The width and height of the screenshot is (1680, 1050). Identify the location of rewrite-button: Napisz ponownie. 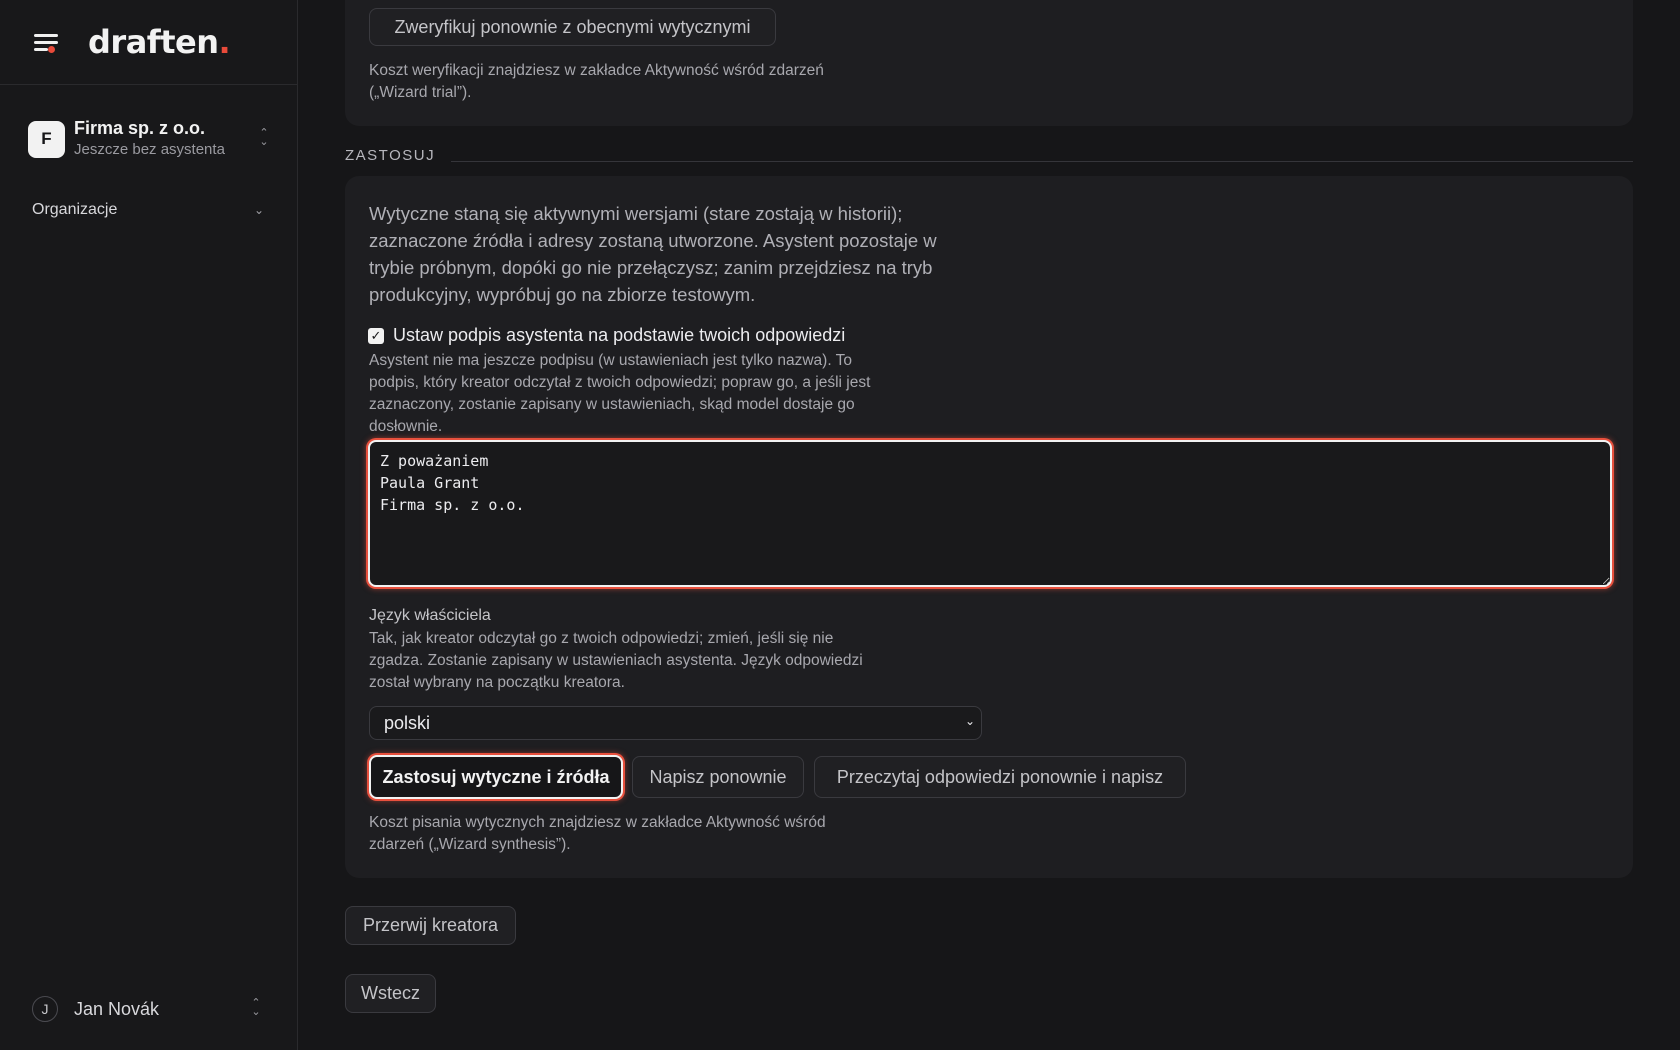
(718, 777).